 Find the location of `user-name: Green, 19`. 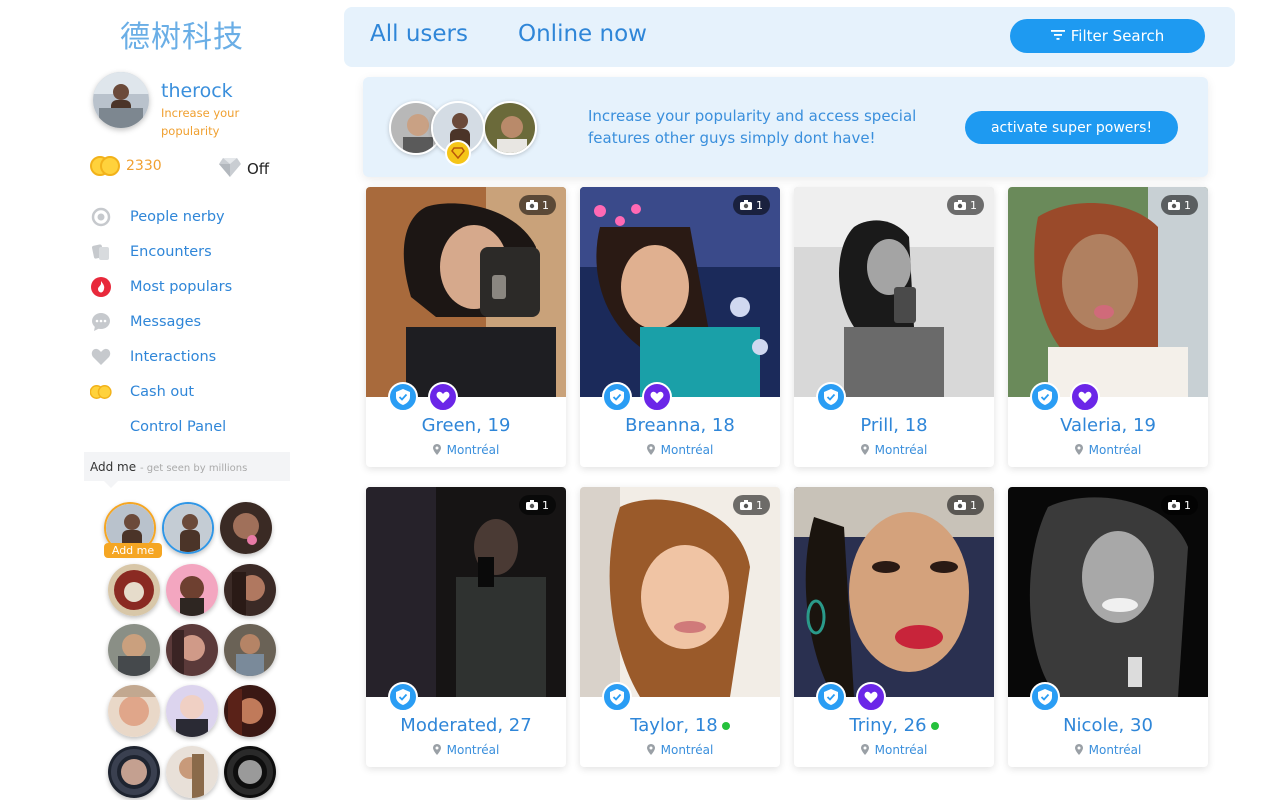

user-name: Green, 19 is located at coordinates (466, 425).